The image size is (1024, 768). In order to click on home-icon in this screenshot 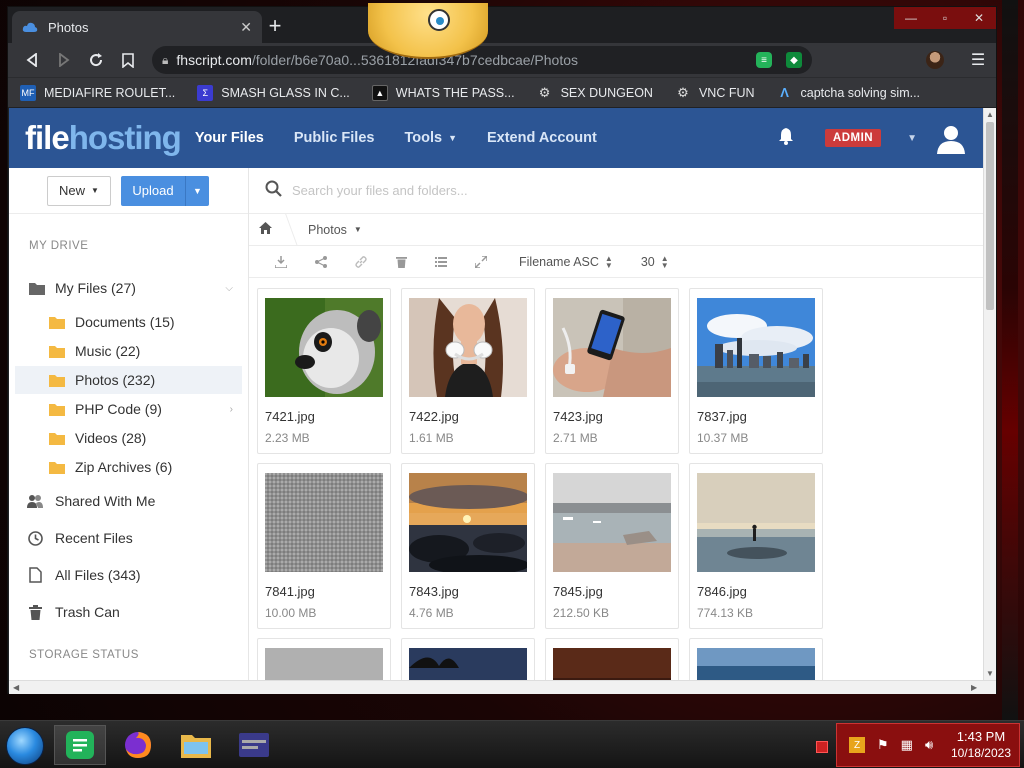, I will do `click(265, 229)`.